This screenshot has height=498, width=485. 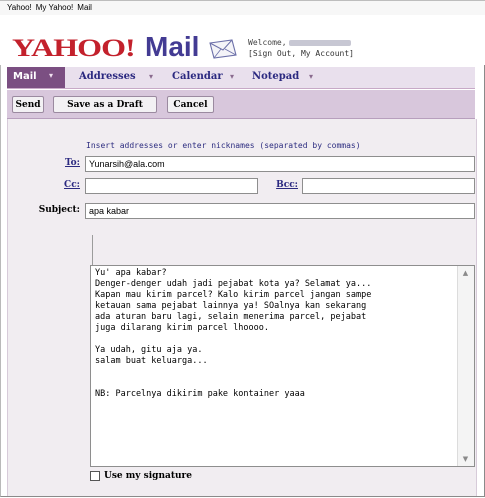 I want to click on scroll-down-icon: ▼, so click(x=465, y=459).